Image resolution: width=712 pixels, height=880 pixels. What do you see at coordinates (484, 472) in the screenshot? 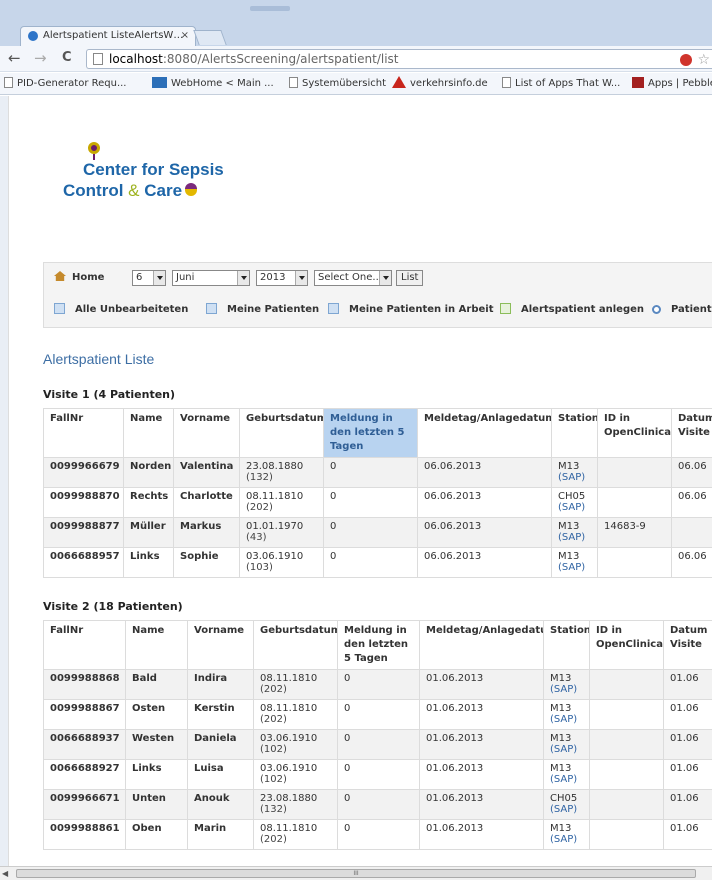
I see `table-cell: 06.06.2013` at bounding box center [484, 472].